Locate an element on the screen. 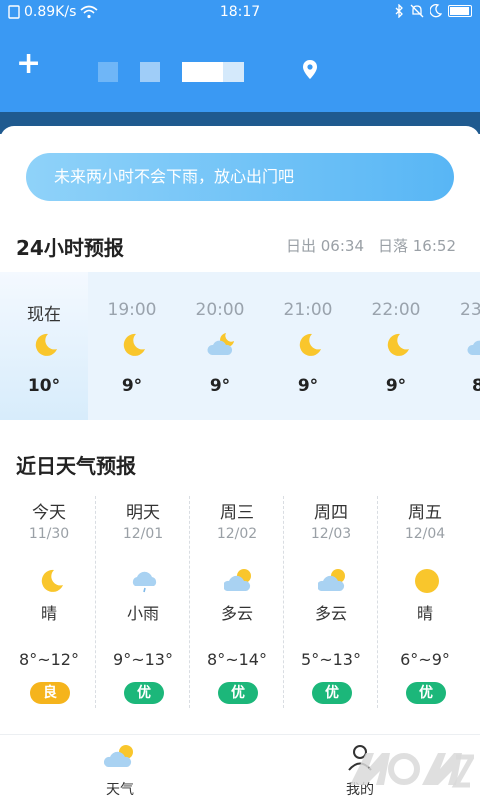  hourly-time: 22:00 is located at coordinates (396, 310).